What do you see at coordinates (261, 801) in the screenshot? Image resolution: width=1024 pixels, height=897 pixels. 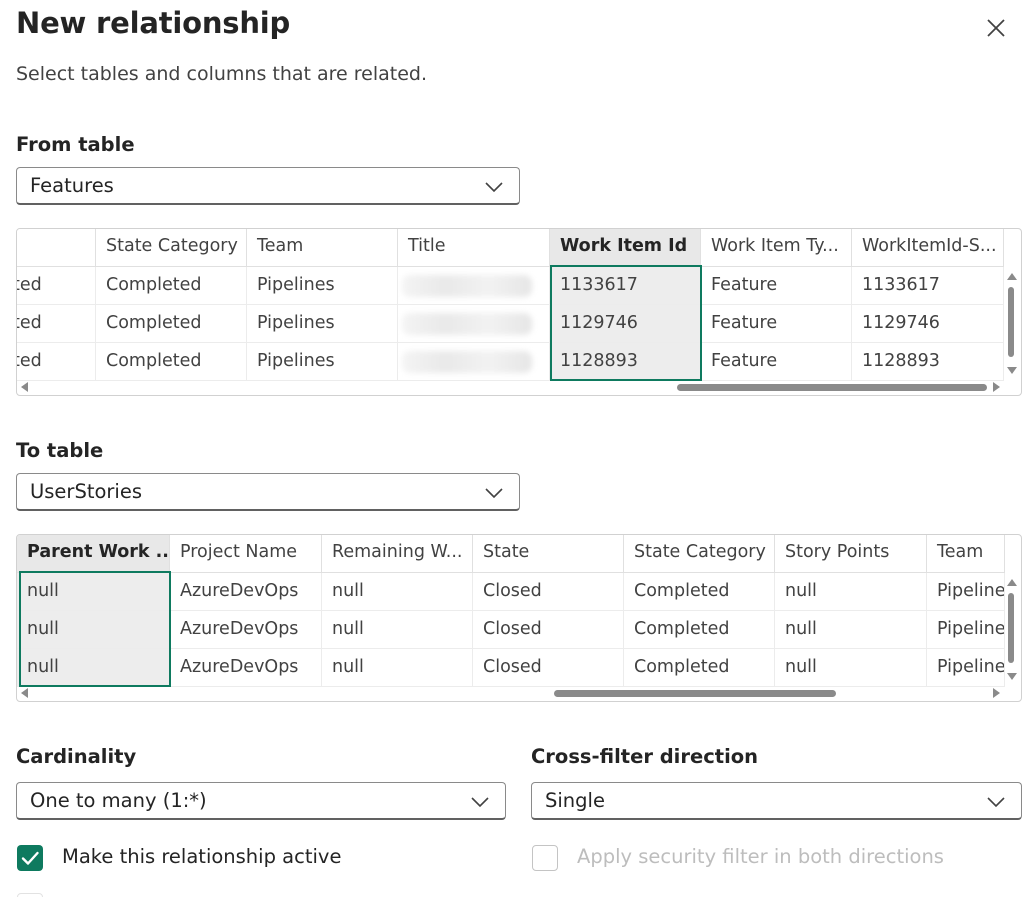 I see `cardinality-dropdown: One to many (1:*)` at bounding box center [261, 801].